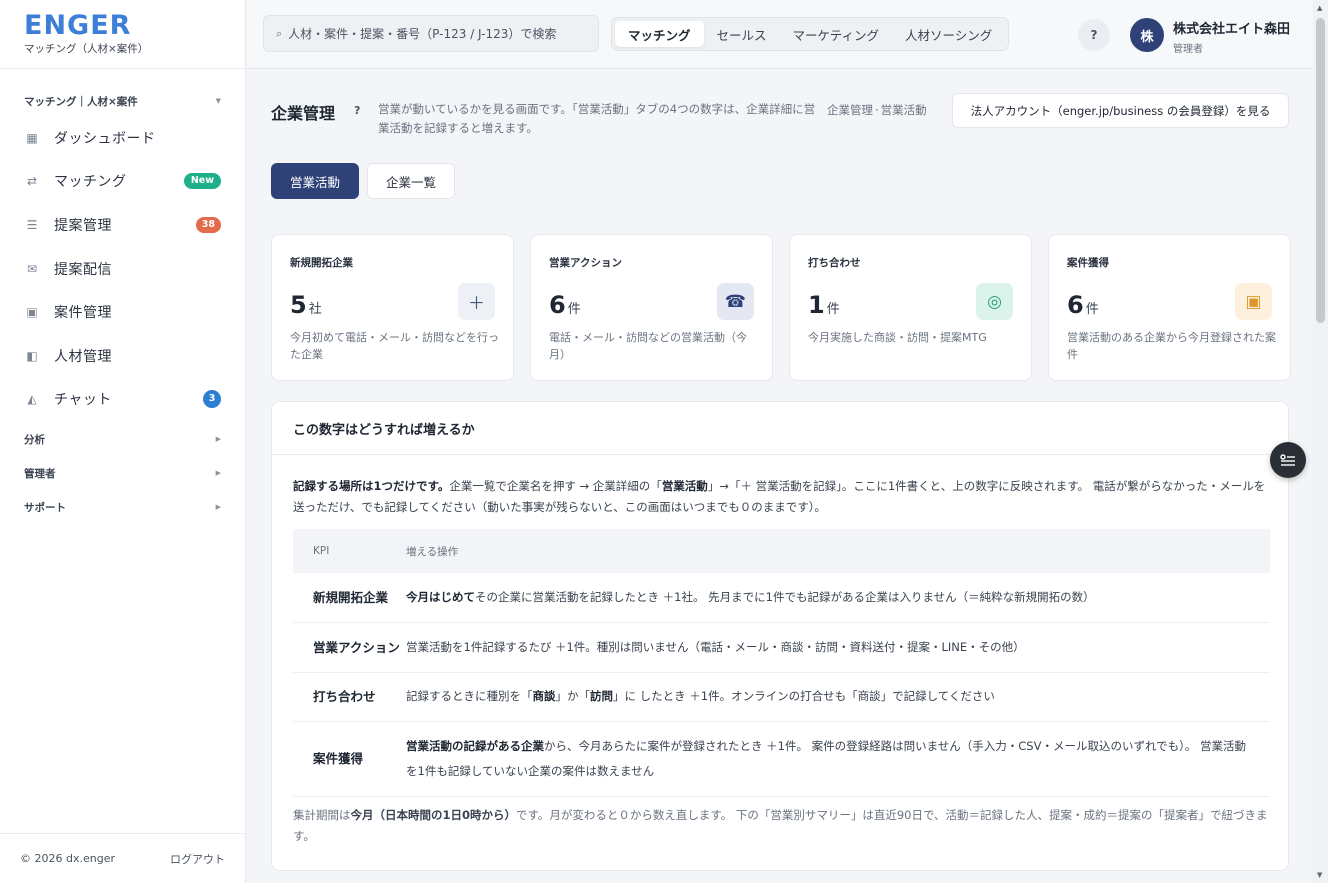 The image size is (1328, 883). Describe the element at coordinates (122, 400) in the screenshot. I see `sidebar-item-chat: ◭ チャット 3` at that location.